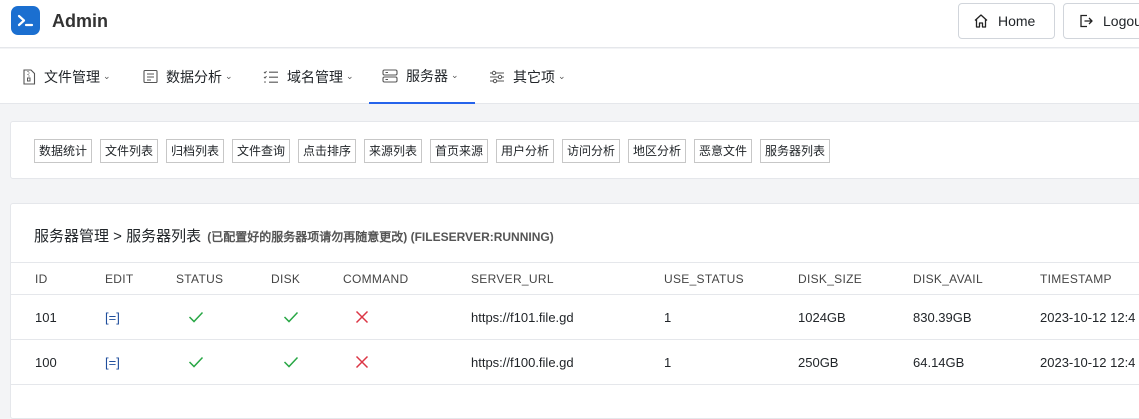 The width and height of the screenshot is (1139, 419). Describe the element at coordinates (195, 151) in the screenshot. I see `subtab-archive-list: 归档列表` at that location.